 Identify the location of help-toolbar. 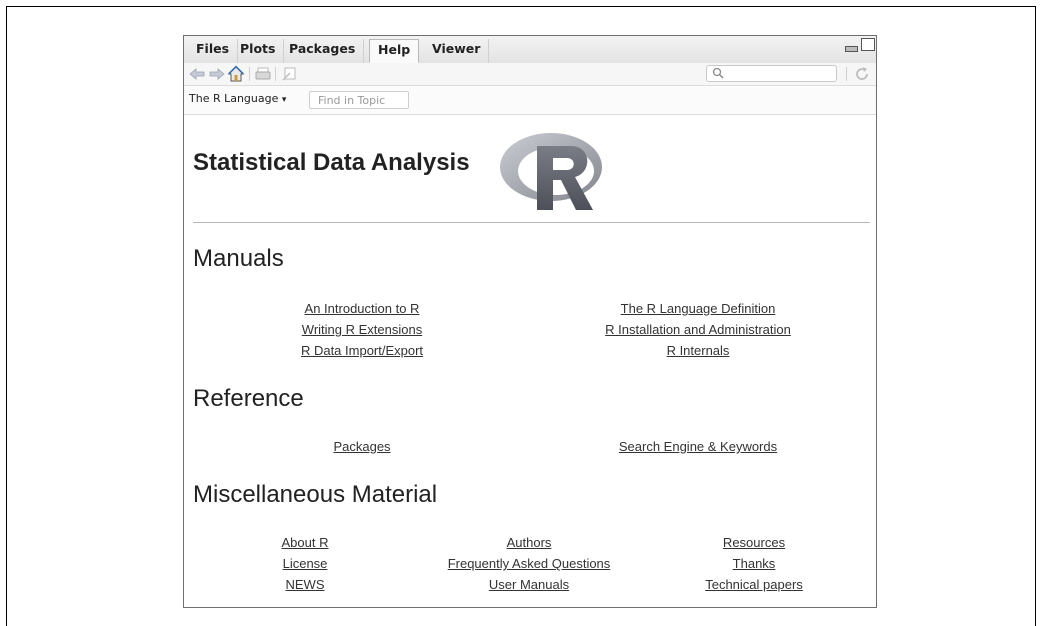
(530, 74).